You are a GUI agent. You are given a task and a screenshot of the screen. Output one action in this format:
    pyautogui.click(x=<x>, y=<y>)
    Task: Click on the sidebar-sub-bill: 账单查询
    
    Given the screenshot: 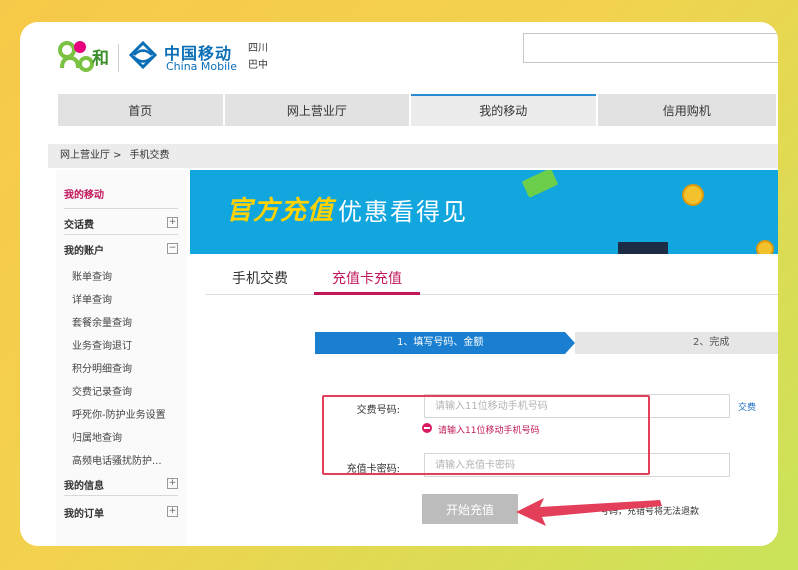 What is the action you would take?
    pyautogui.click(x=92, y=275)
    